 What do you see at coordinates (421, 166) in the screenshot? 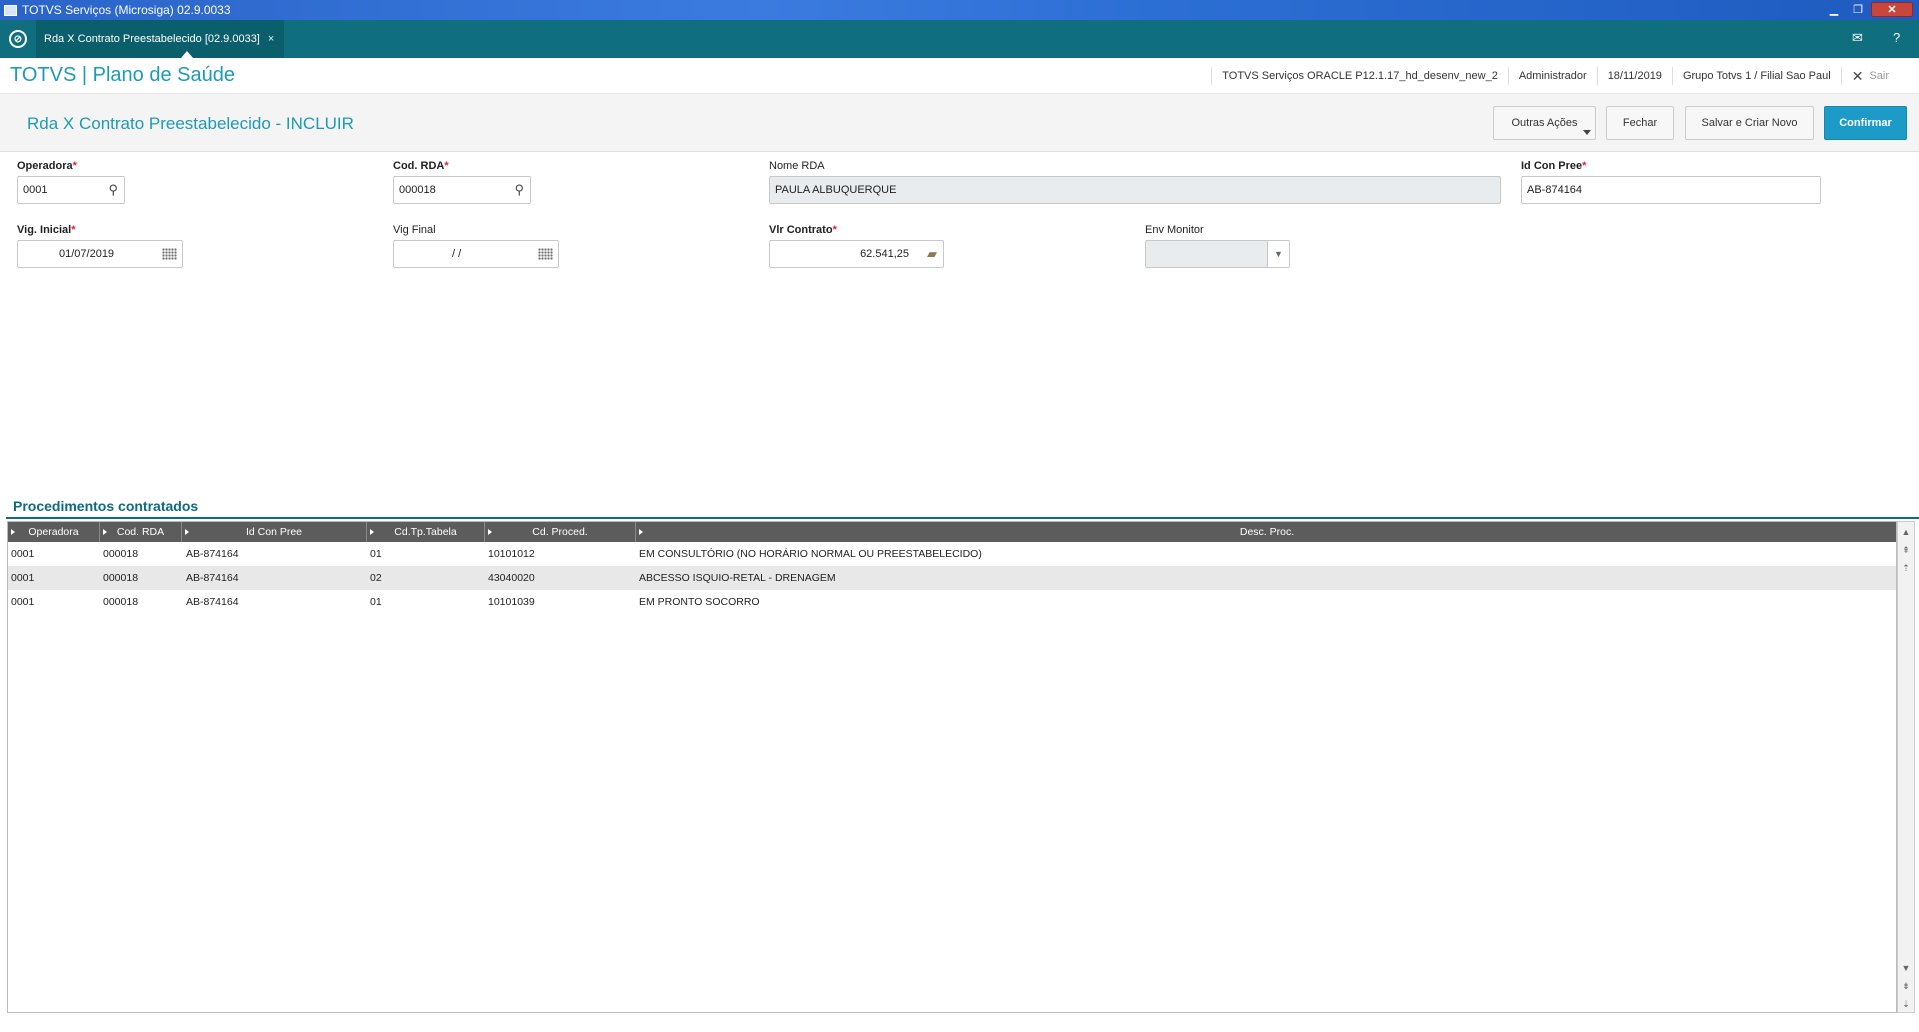
I see `cod-rda-label: Cod. RDA*` at bounding box center [421, 166].